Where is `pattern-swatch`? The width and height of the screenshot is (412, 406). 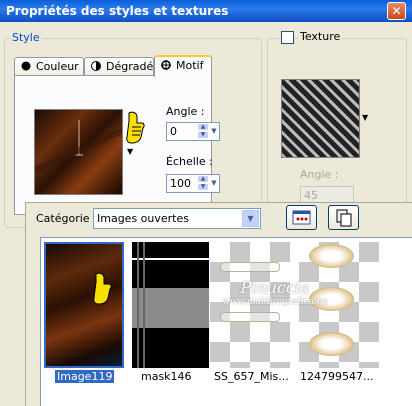 pattern-swatch is located at coordinates (78, 152).